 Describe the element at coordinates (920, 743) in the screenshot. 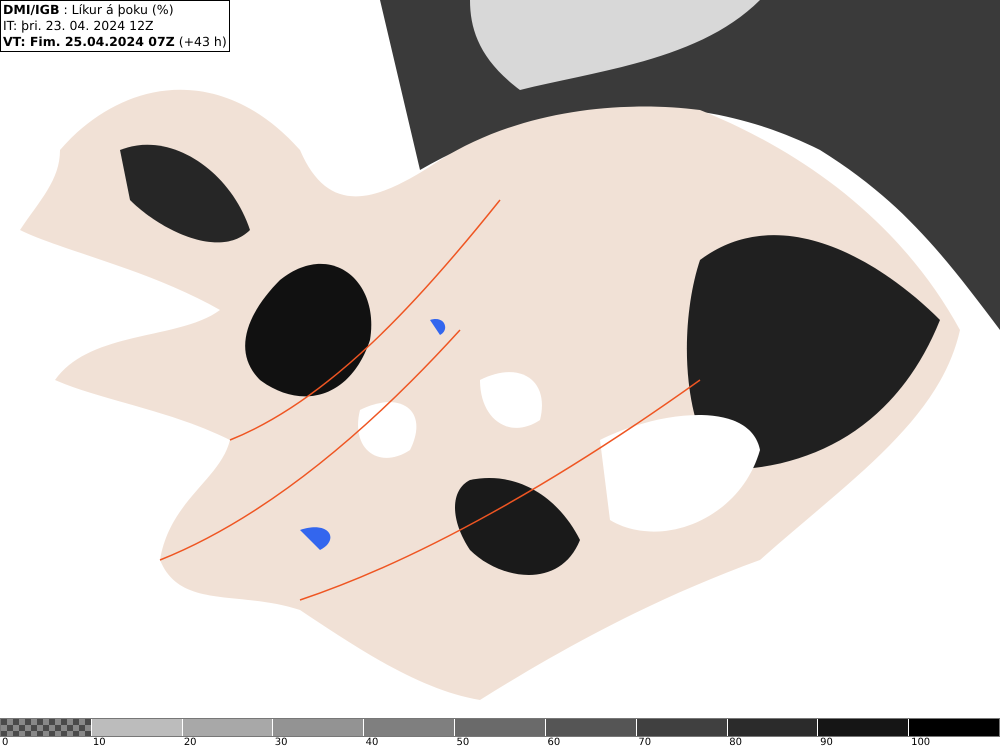

I see `legend-label: 100` at that location.